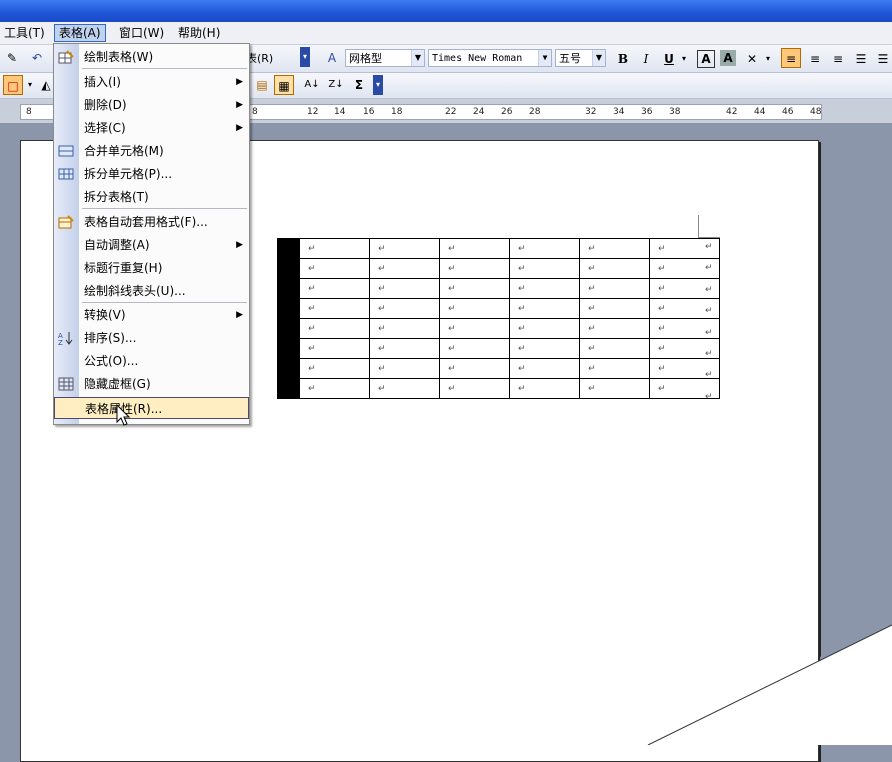  I want to click on distributed-align-icon: ☰, so click(861, 59).